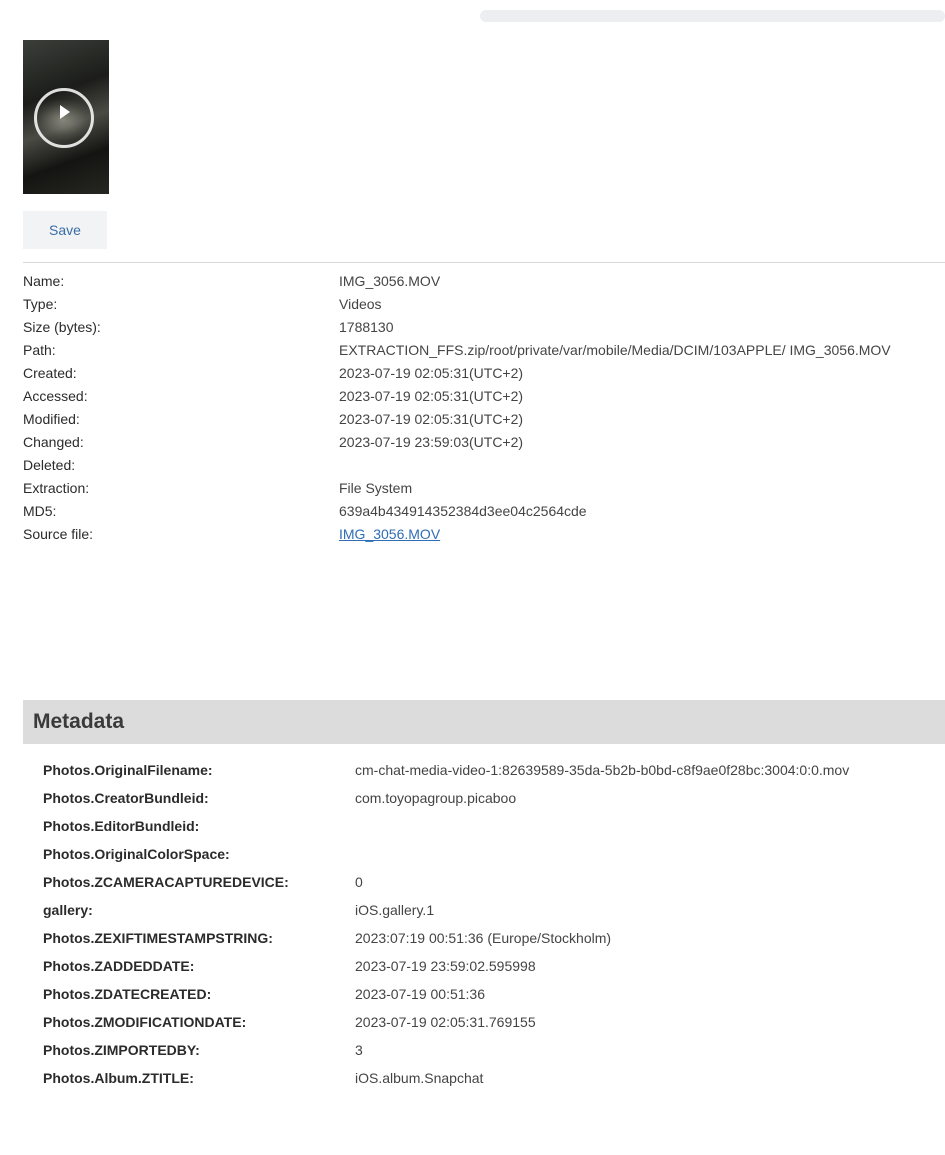  Describe the element at coordinates (121, 826) in the screenshot. I see `metadata-label: Photos.EditorBundleid:` at that location.